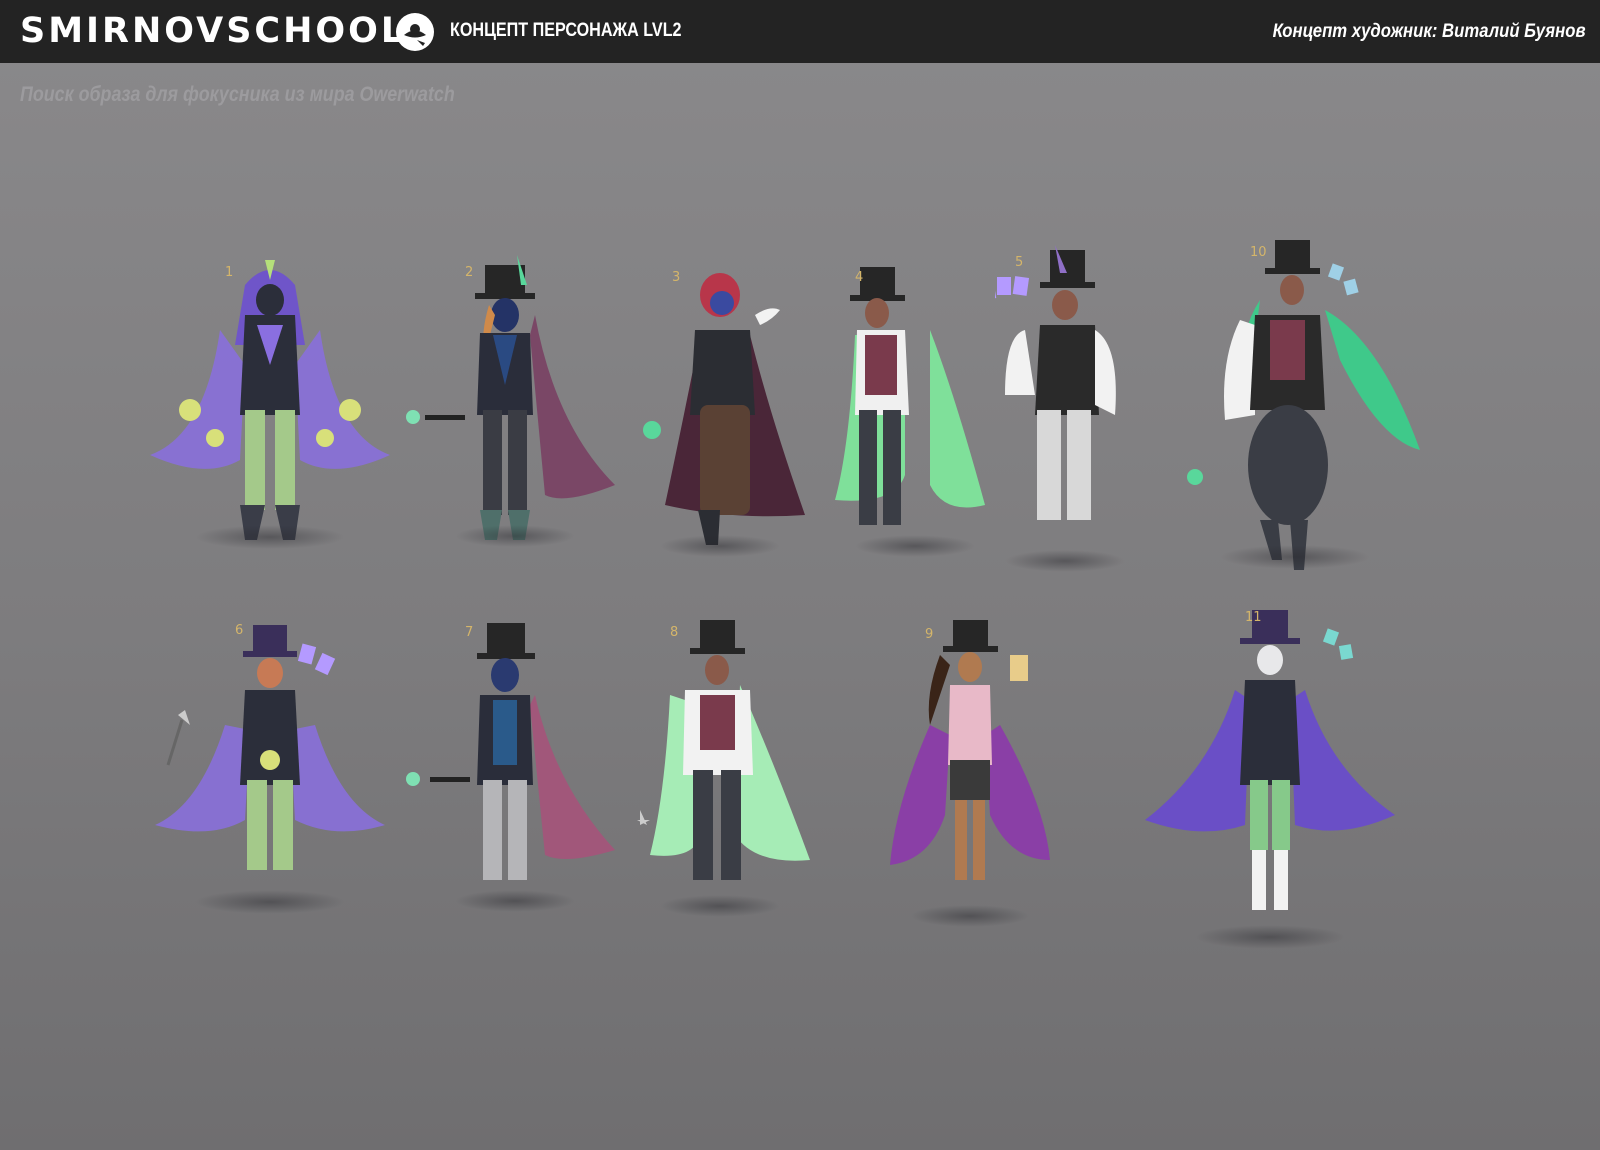 The image size is (1600, 1150). I want to click on character-concept-6: 6, so click(270, 765).